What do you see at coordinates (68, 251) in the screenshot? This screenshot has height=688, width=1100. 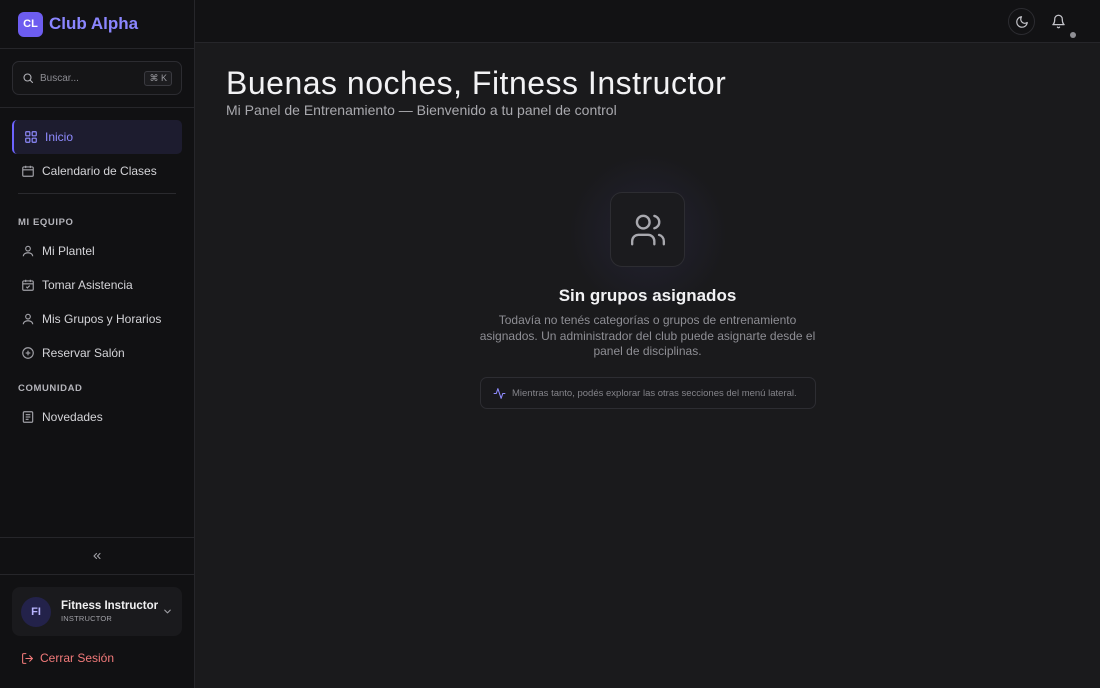 I see `sidebar-item-label: Mi Plantel` at bounding box center [68, 251].